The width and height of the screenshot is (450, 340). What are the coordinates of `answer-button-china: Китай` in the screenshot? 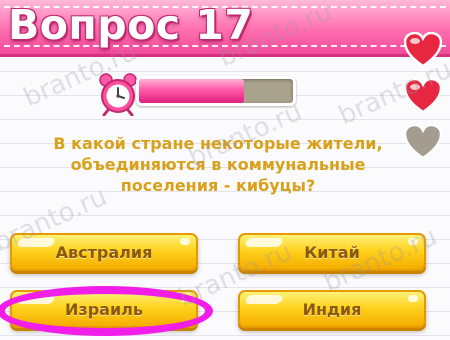 It's located at (332, 252).